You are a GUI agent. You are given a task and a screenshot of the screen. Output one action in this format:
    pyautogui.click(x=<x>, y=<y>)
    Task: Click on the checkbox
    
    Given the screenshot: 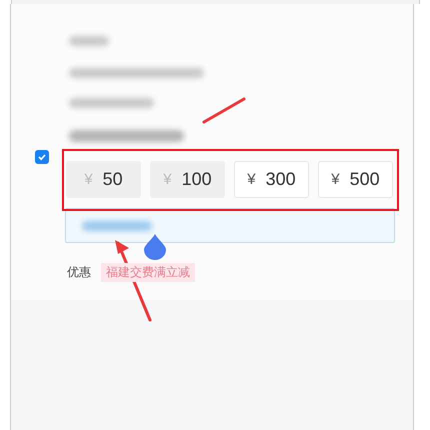 What is the action you would take?
    pyautogui.click(x=42, y=157)
    